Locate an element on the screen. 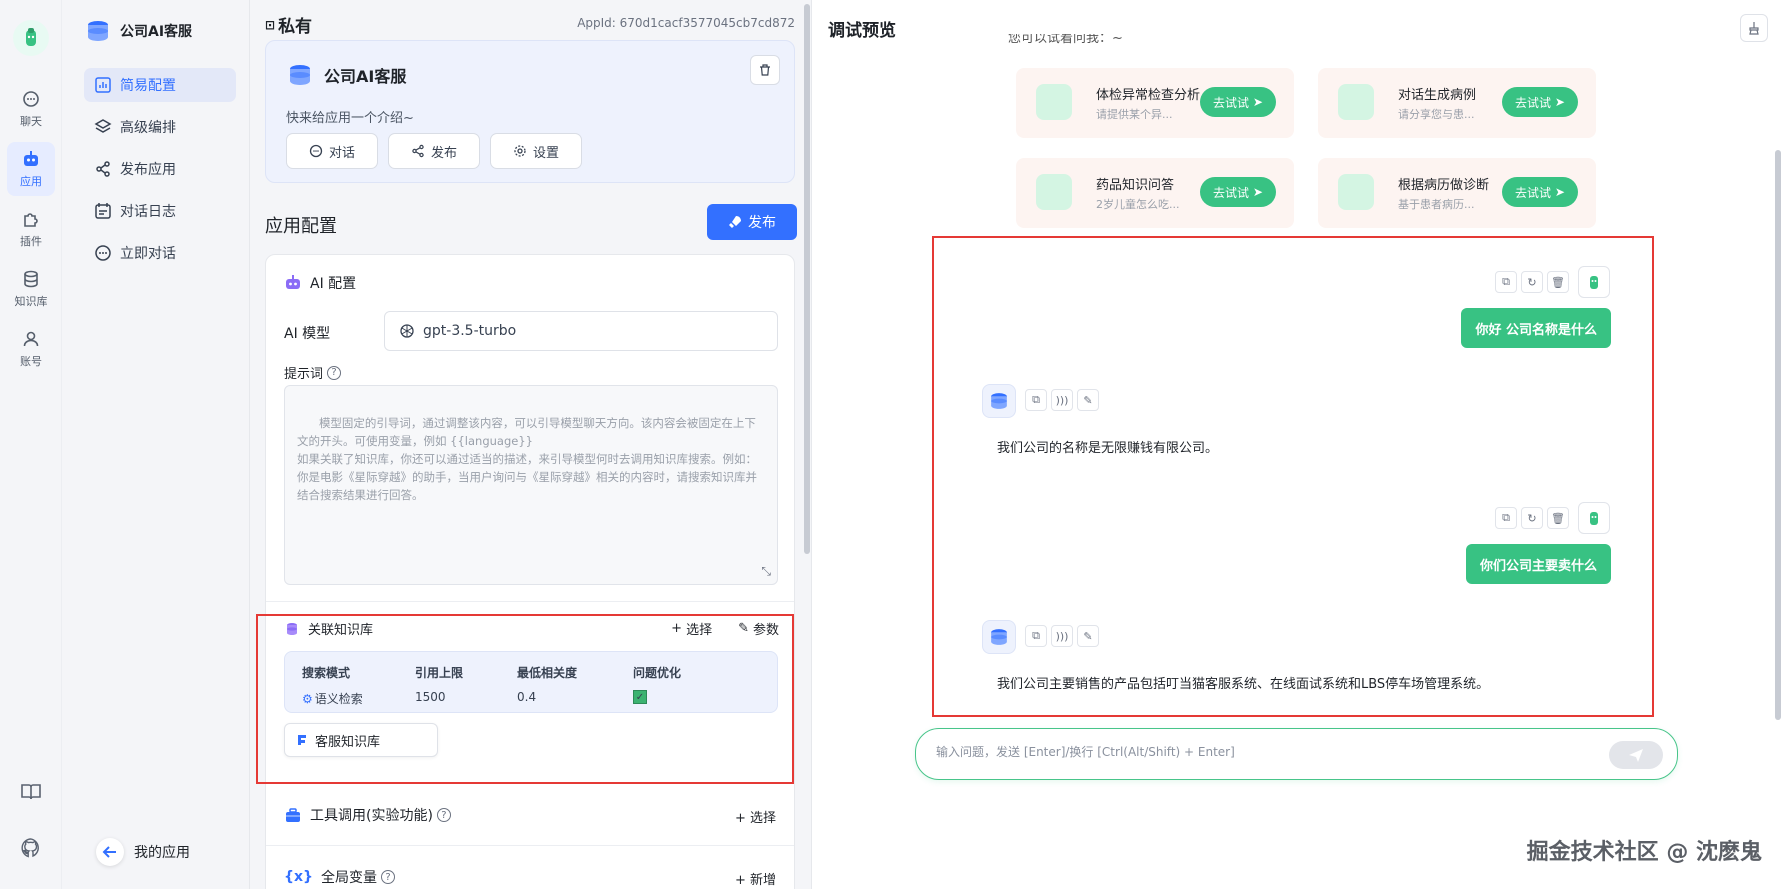 Image resolution: width=1784 pixels, height=889 pixels. vars-add-button: + 新增 is located at coordinates (755, 878).